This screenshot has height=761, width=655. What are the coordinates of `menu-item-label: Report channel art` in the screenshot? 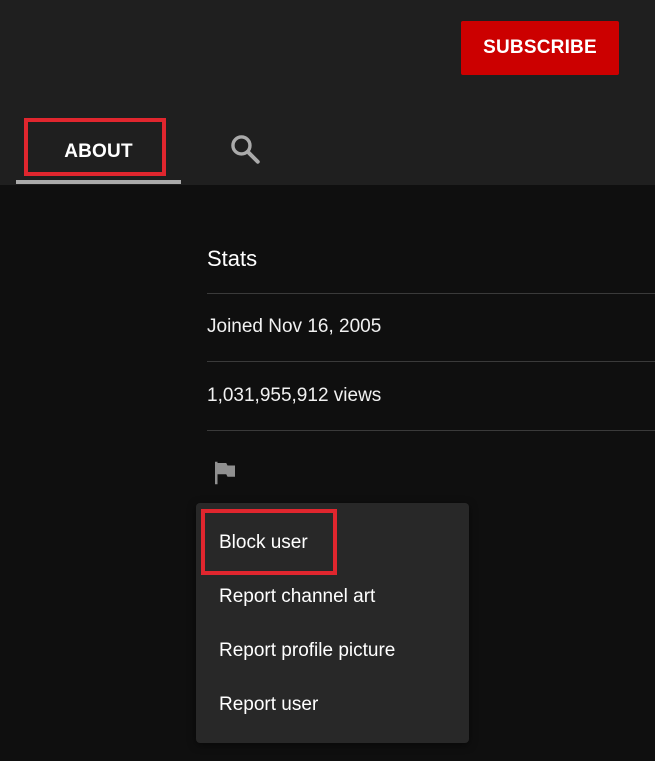 It's located at (297, 596).